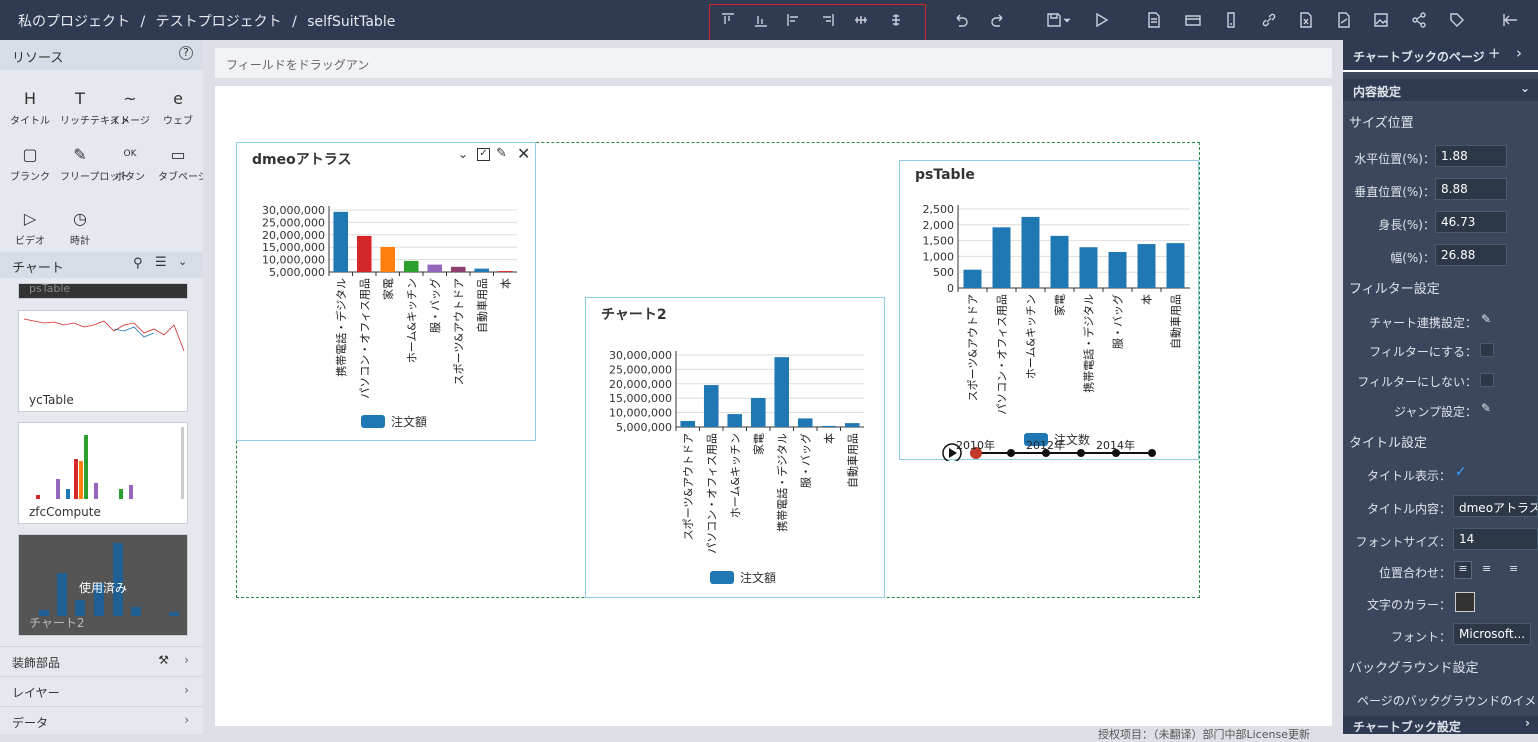 The width and height of the screenshot is (1538, 742). Describe the element at coordinates (80, 227) in the screenshot. I see `resource-9: ◷ 時計` at that location.